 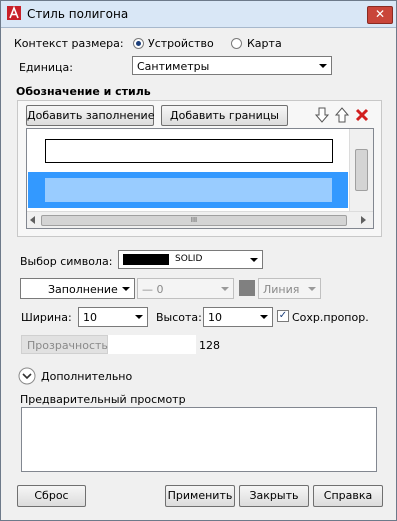 I want to click on move-up-icon, so click(x=342, y=115).